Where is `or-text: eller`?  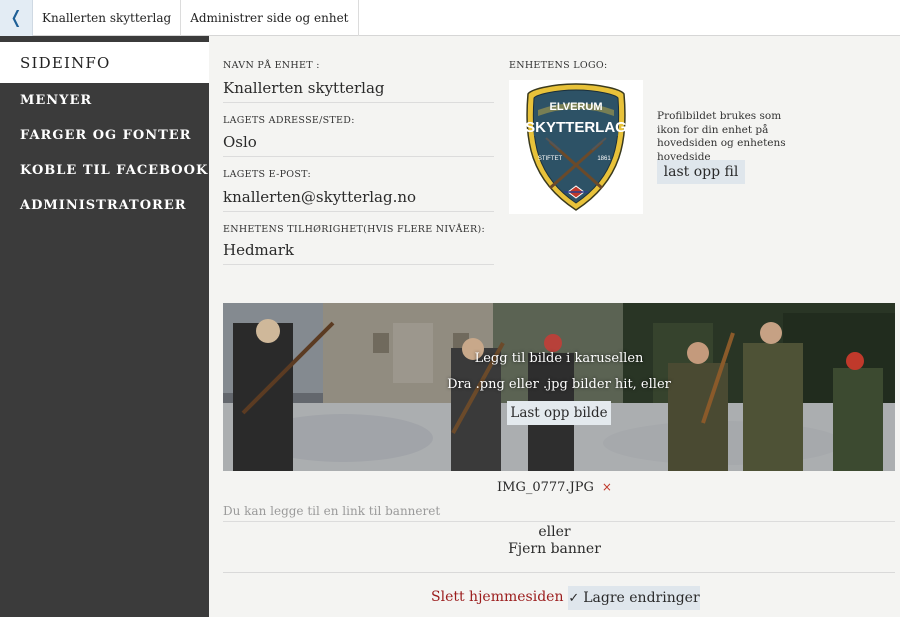
or-text: eller is located at coordinates (554, 532).